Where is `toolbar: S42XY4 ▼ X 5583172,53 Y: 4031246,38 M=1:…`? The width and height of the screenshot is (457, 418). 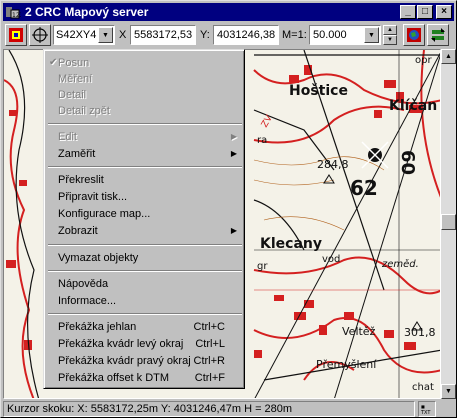 toolbar: S42XY4 ▼ X 5583172,53 Y: 4031246,38 M=1:… is located at coordinates (228, 35).